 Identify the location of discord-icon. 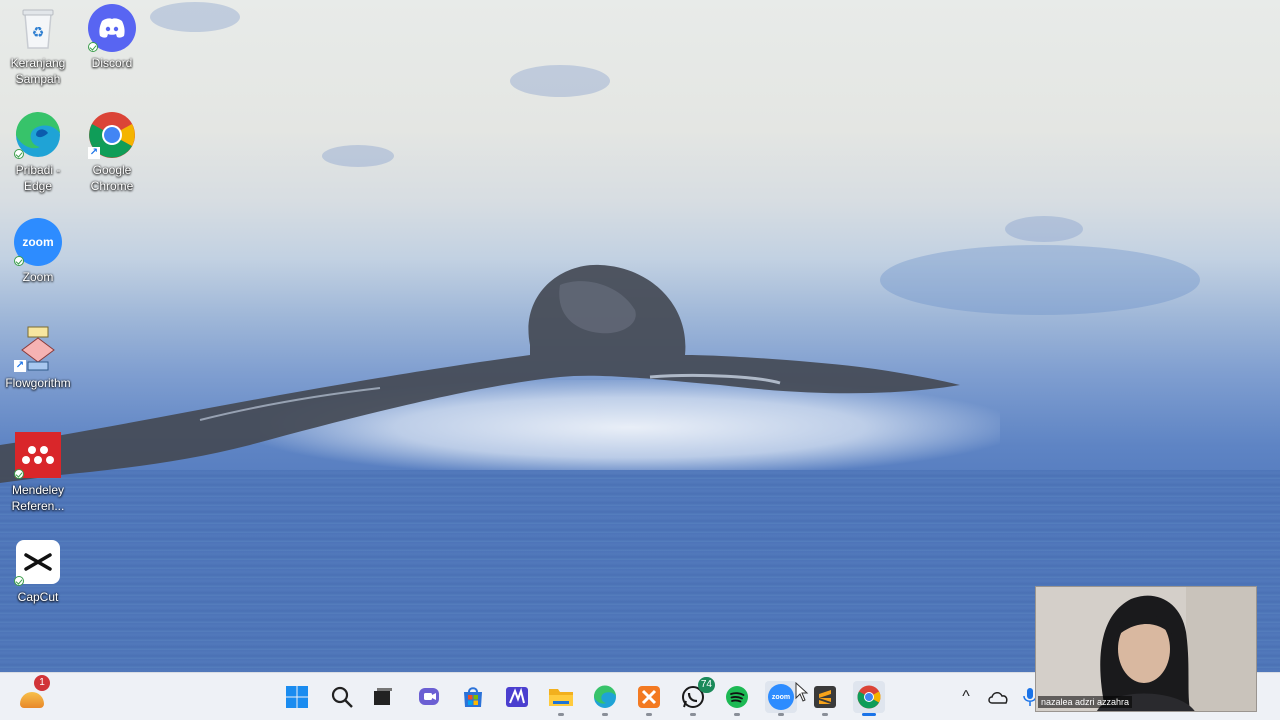
(112, 28).